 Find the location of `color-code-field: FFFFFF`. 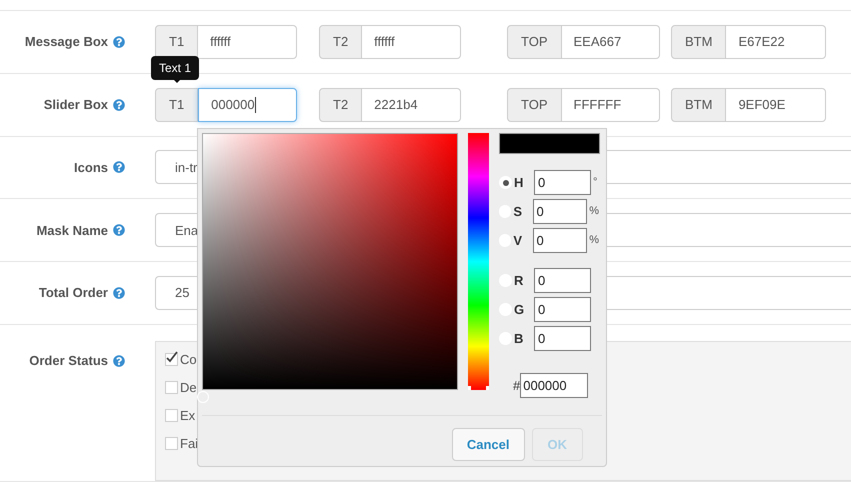

color-code-field: FFFFFF is located at coordinates (611, 105).